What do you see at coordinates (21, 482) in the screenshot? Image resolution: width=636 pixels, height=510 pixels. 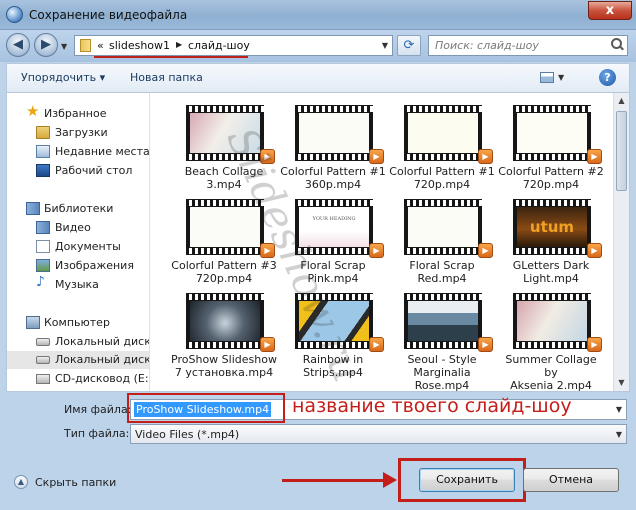 I see `collapse-icon: ▲` at bounding box center [21, 482].